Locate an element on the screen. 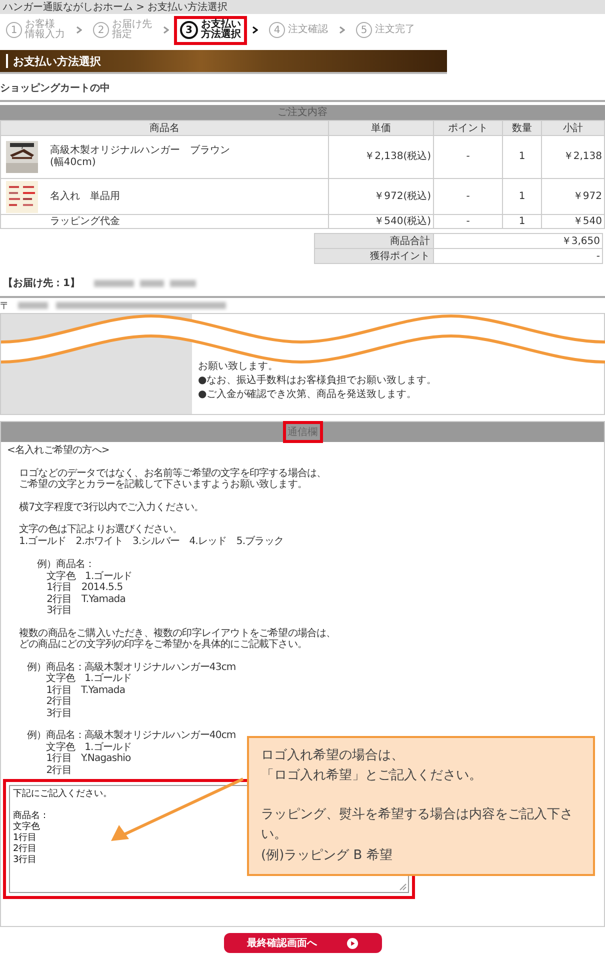 Image resolution: width=605 pixels, height=967 pixels. summary-label: 商品合計 is located at coordinates (374, 241).